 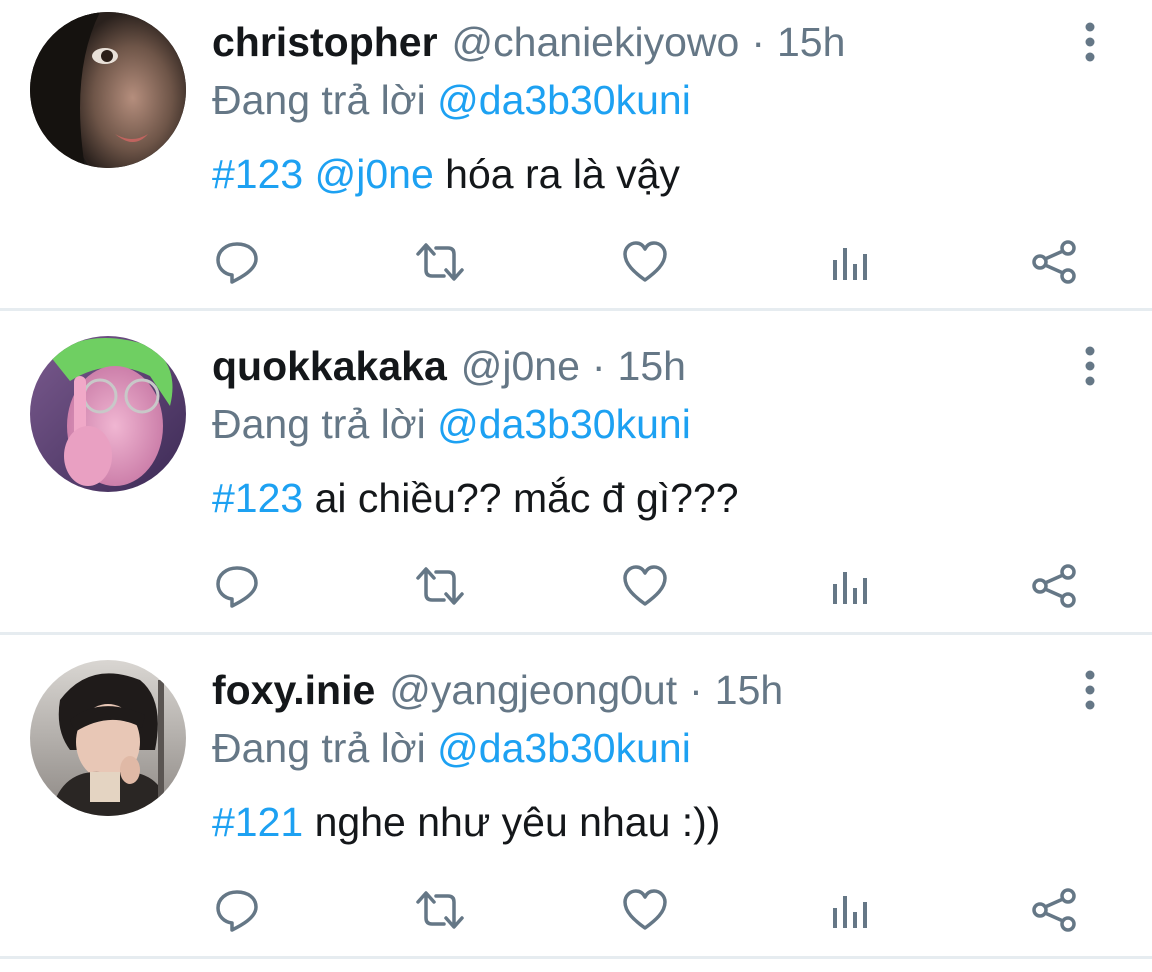 I want to click on mention: @j0ne, so click(x=374, y=174).